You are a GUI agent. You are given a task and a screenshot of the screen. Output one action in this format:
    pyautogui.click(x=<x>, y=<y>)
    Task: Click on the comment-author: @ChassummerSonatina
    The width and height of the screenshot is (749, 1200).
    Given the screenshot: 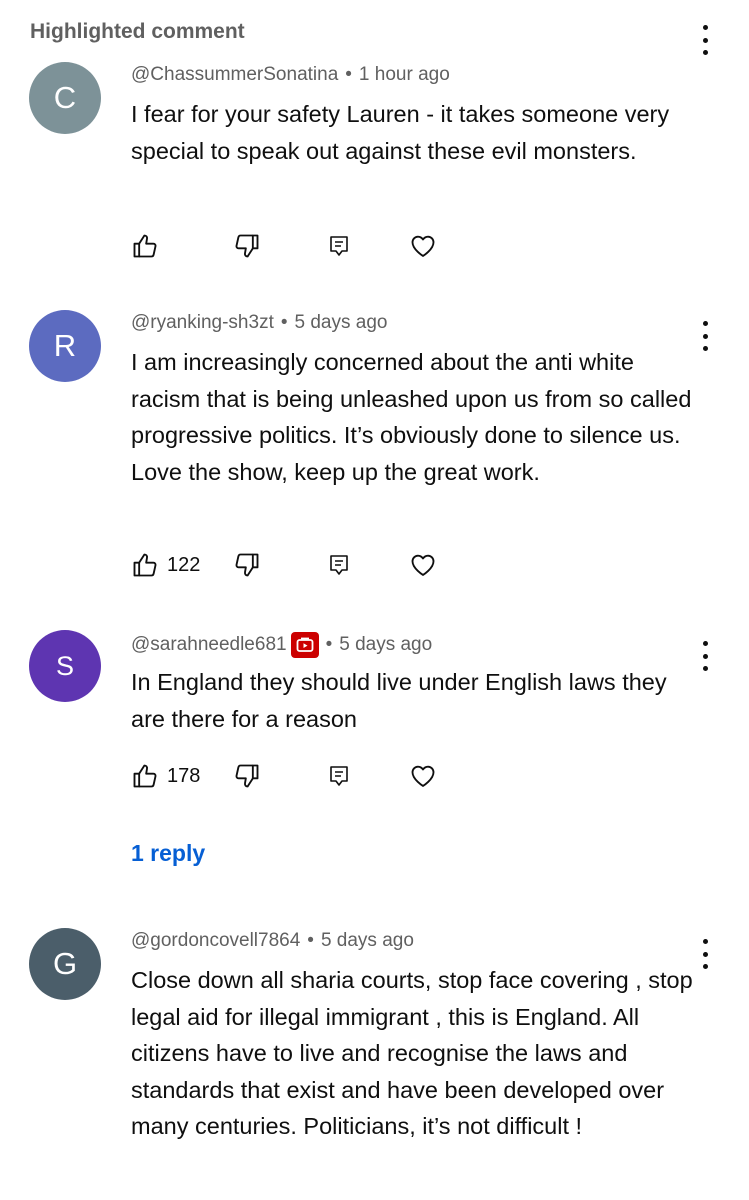 What is the action you would take?
    pyautogui.click(x=234, y=75)
    